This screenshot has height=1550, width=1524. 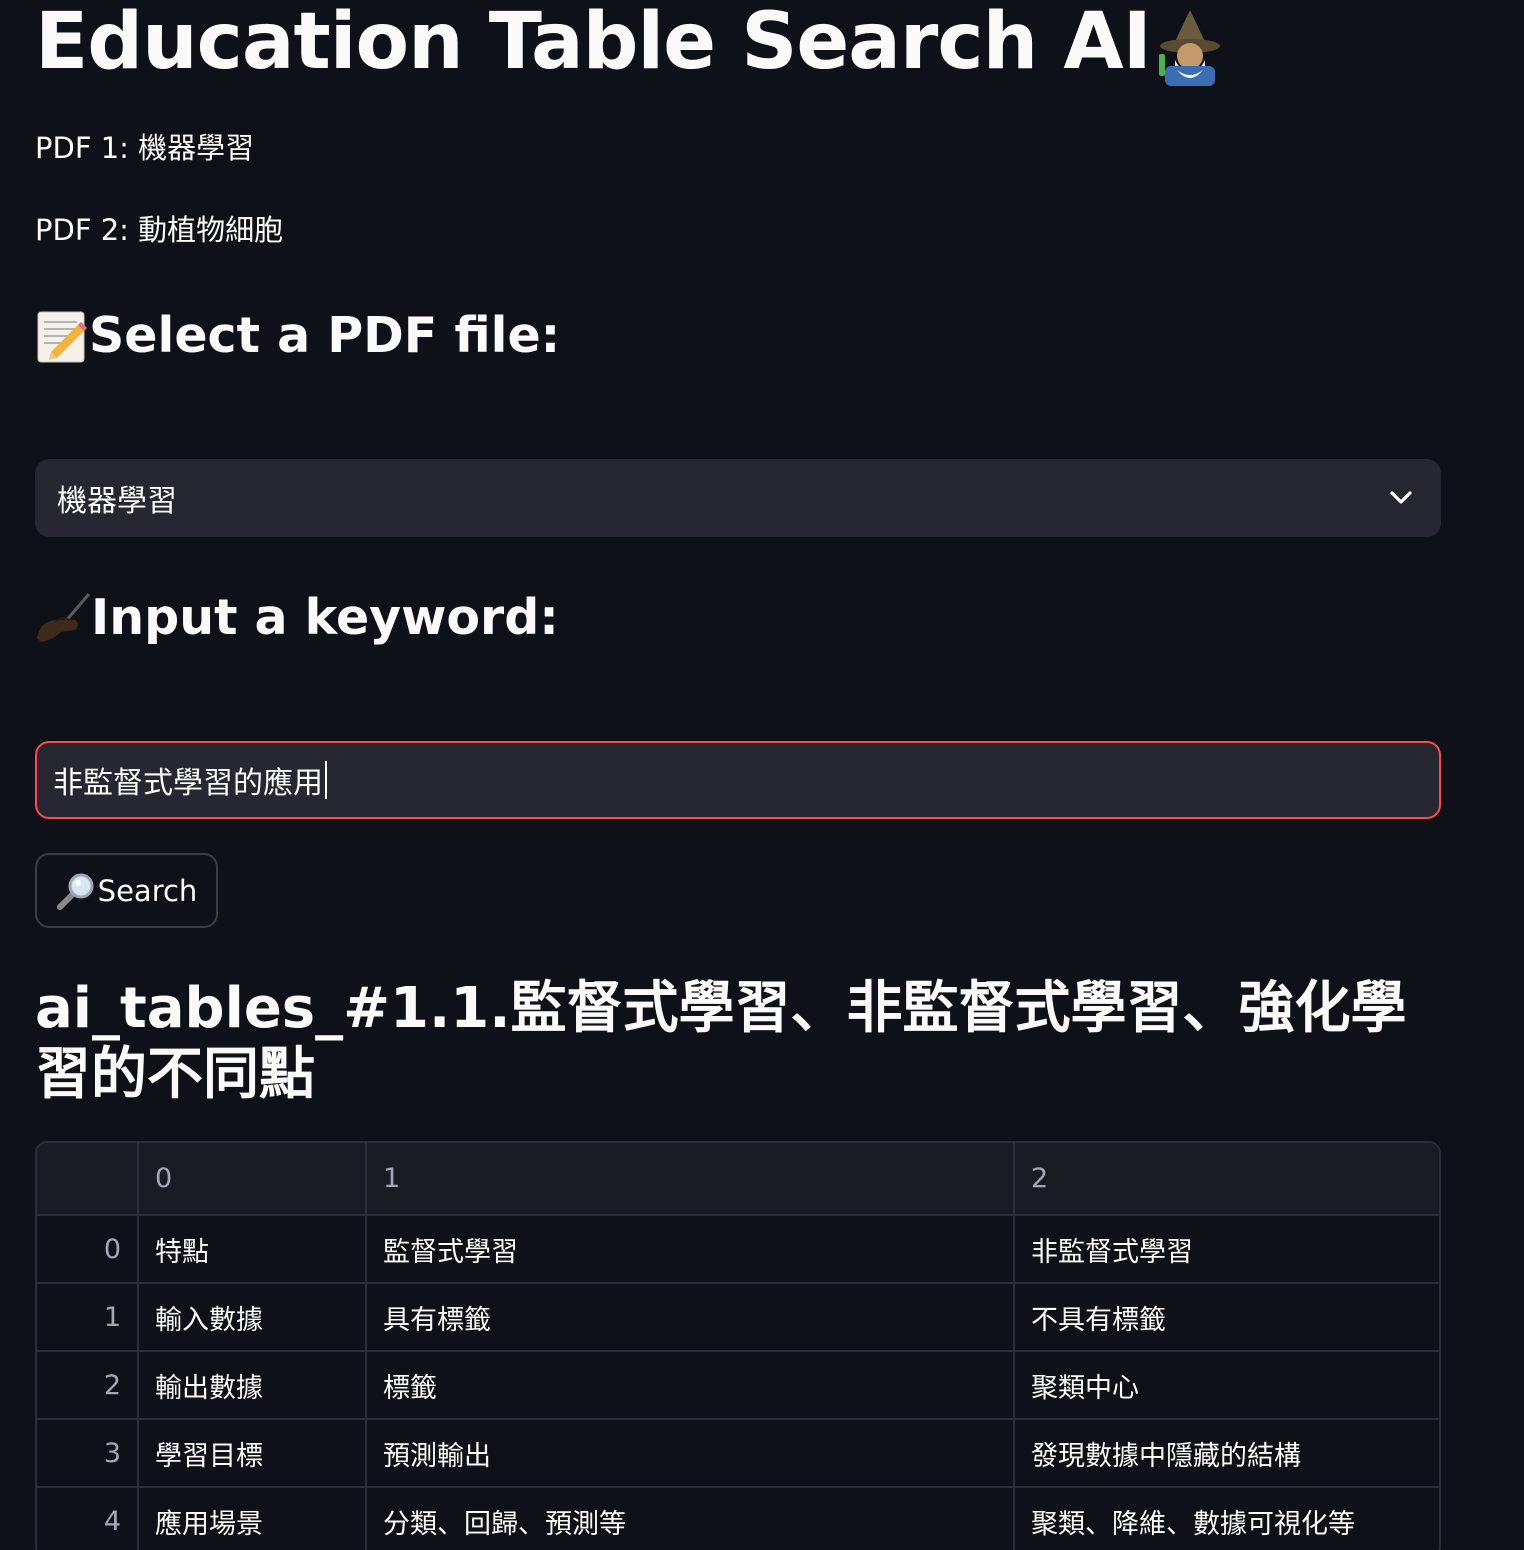 What do you see at coordinates (690, 1179) in the screenshot?
I see `column-header-1: 1` at bounding box center [690, 1179].